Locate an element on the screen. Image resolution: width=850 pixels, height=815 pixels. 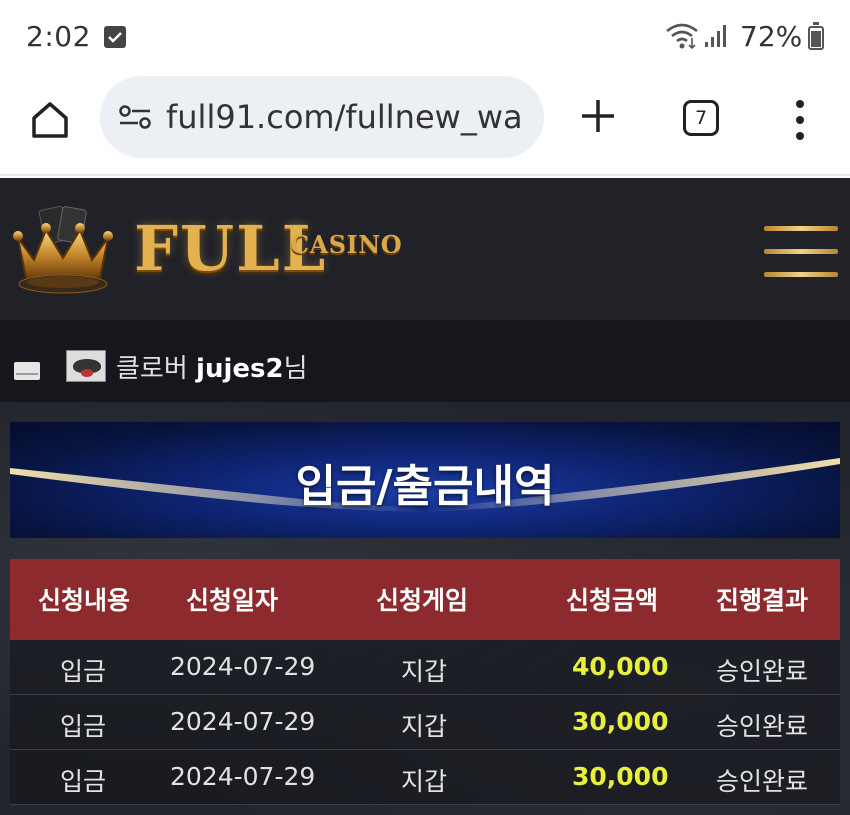
column-header-game: 신청게임 is located at coordinates (422, 600).